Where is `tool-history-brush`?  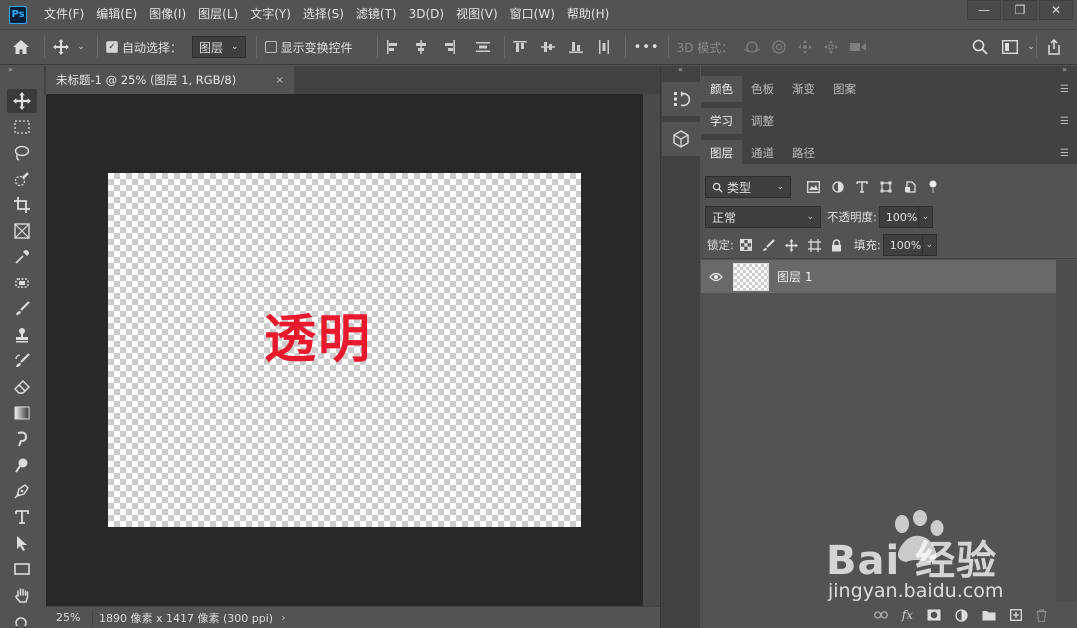 tool-history-brush is located at coordinates (22, 361).